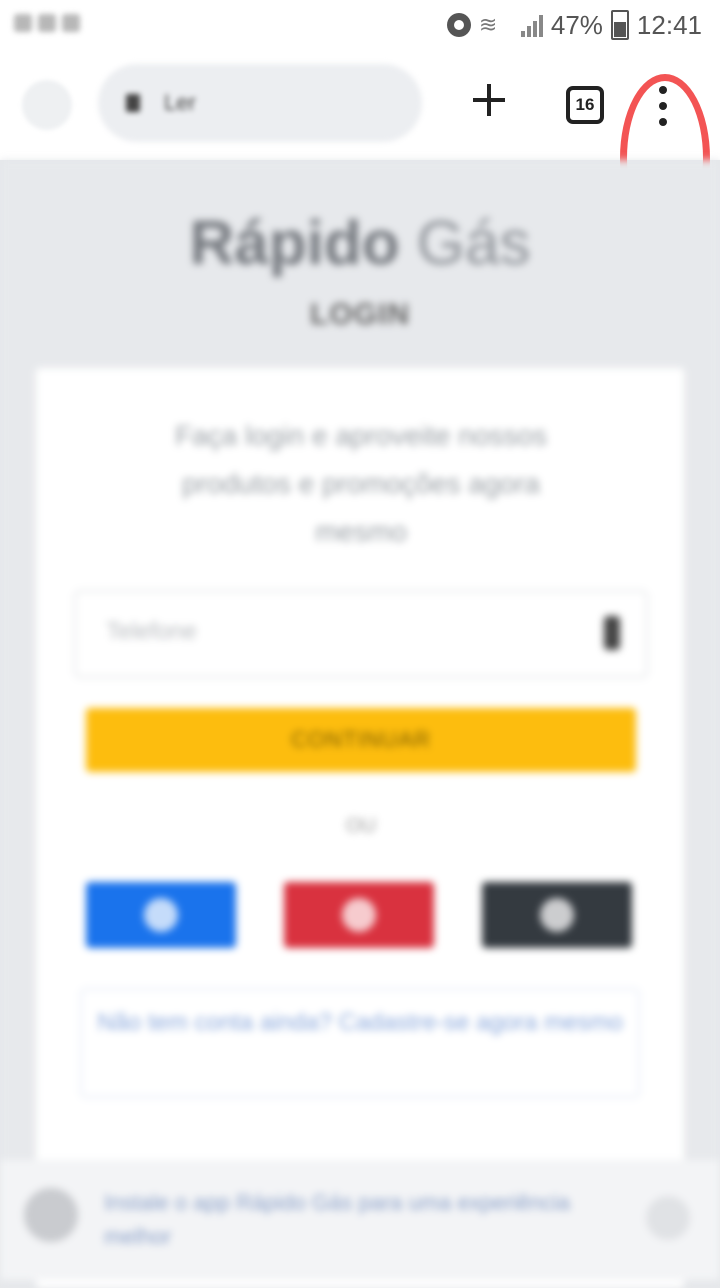 This screenshot has height=1288, width=720. I want to click on tab-switcher-button: 16, so click(585, 105).